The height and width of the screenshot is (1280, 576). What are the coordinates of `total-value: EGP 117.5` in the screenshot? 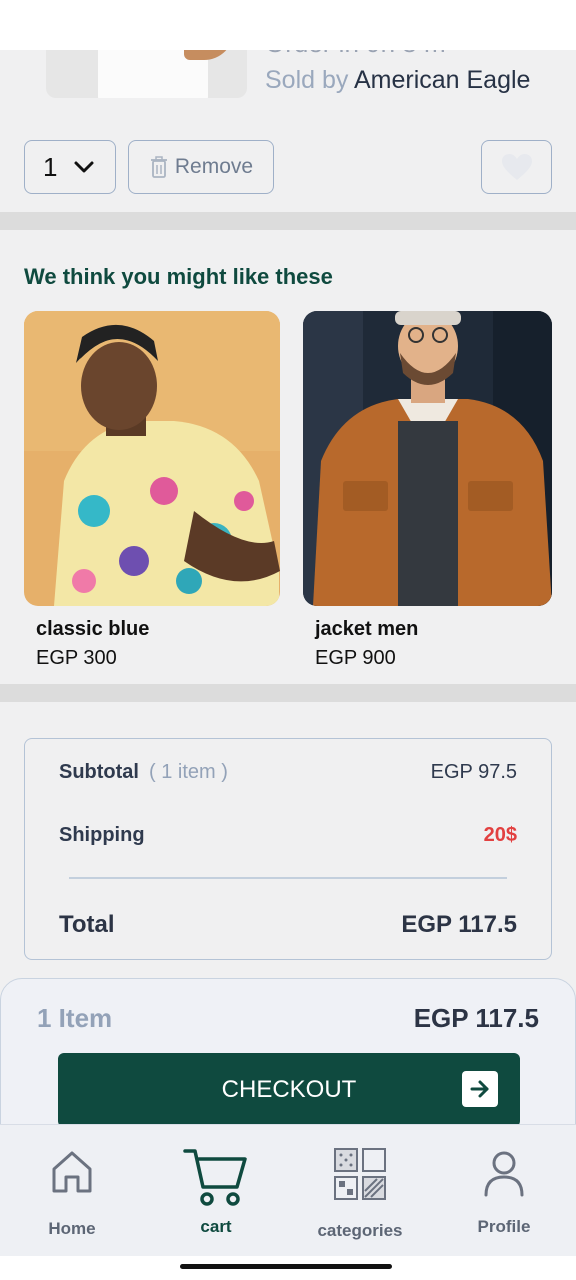 It's located at (459, 924).